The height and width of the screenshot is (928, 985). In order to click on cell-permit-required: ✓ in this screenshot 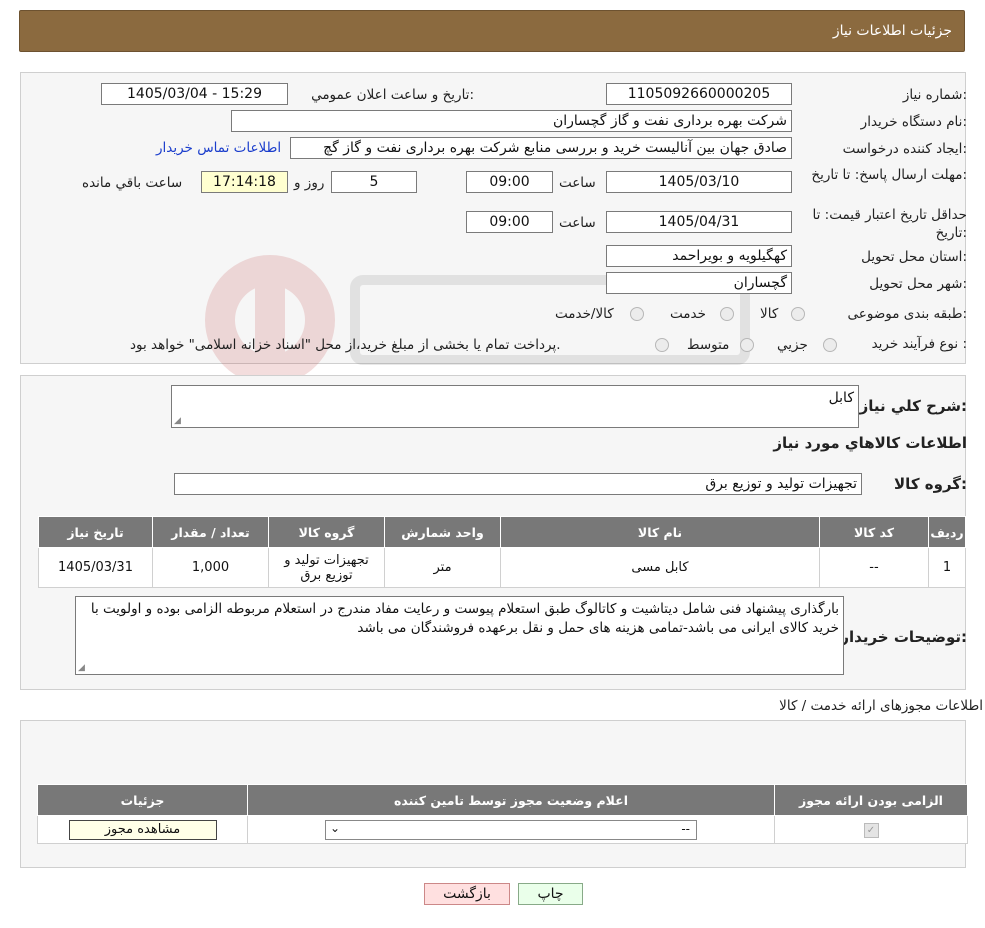, I will do `click(871, 829)`.